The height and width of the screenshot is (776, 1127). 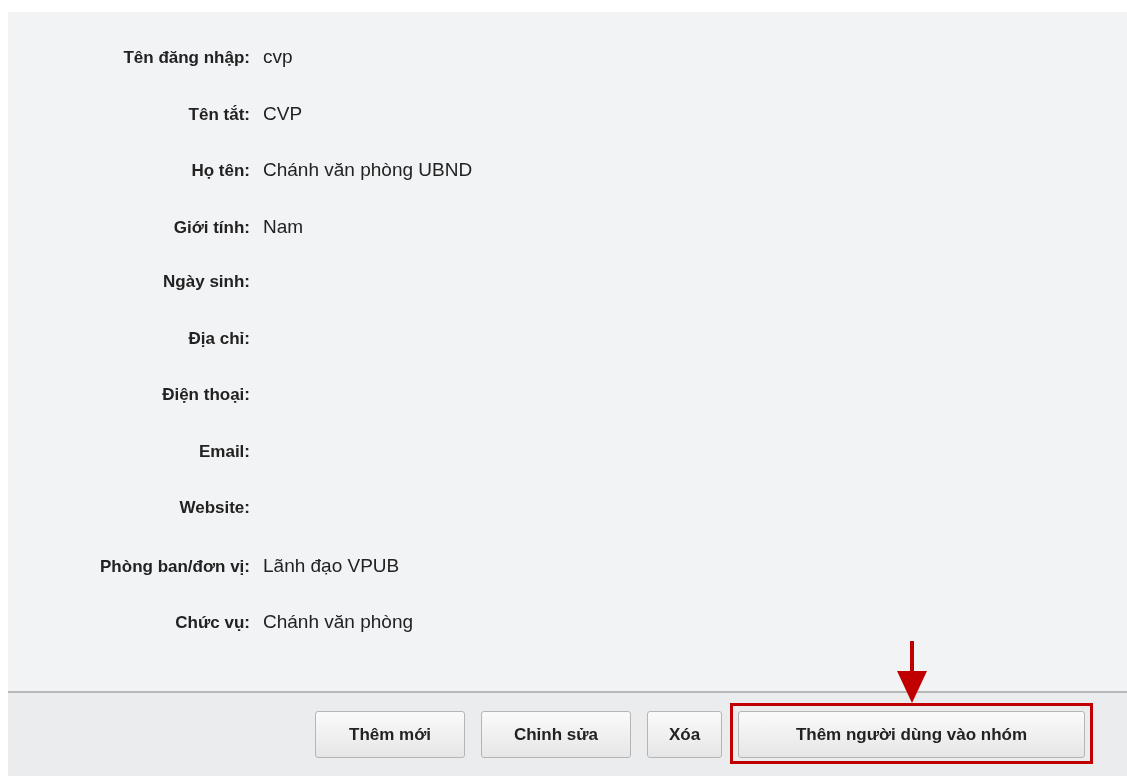 What do you see at coordinates (911, 734) in the screenshot?
I see `action-button: Thêm người dùng vào nhóm` at bounding box center [911, 734].